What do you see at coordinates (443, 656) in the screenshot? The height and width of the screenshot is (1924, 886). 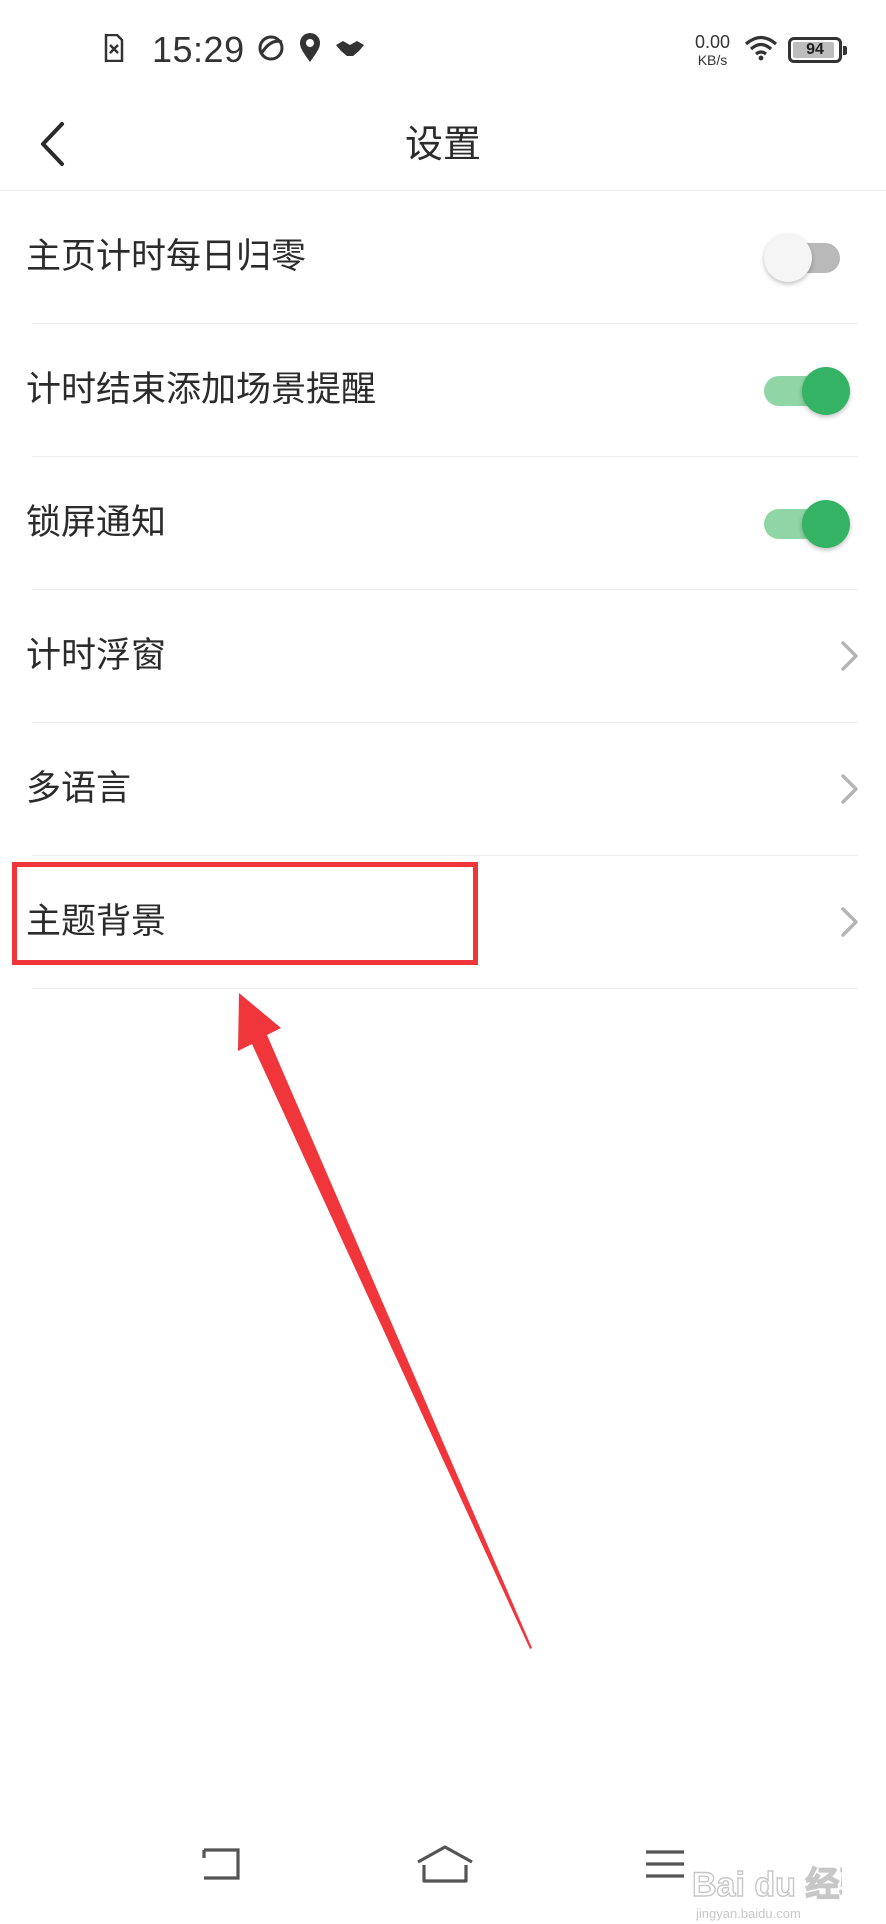 I see `setting-row-floating-timer: 计时浮窗` at bounding box center [443, 656].